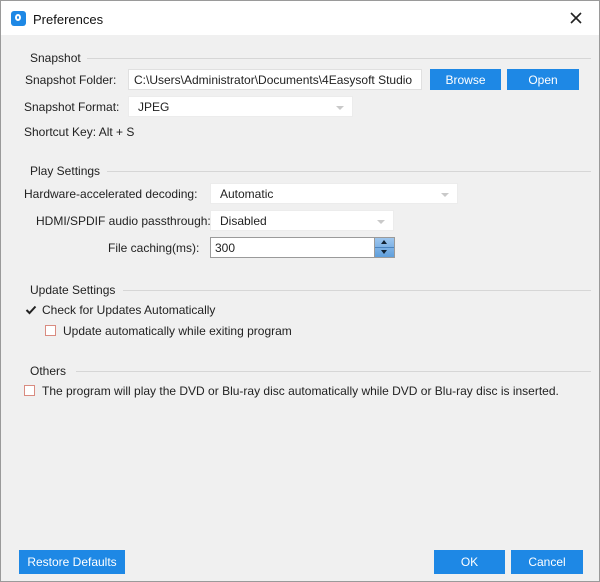 Image resolution: width=600 pixels, height=582 pixels. Describe the element at coordinates (128, 310) in the screenshot. I see `check-updates-label: Check for Updates Automatically` at that location.